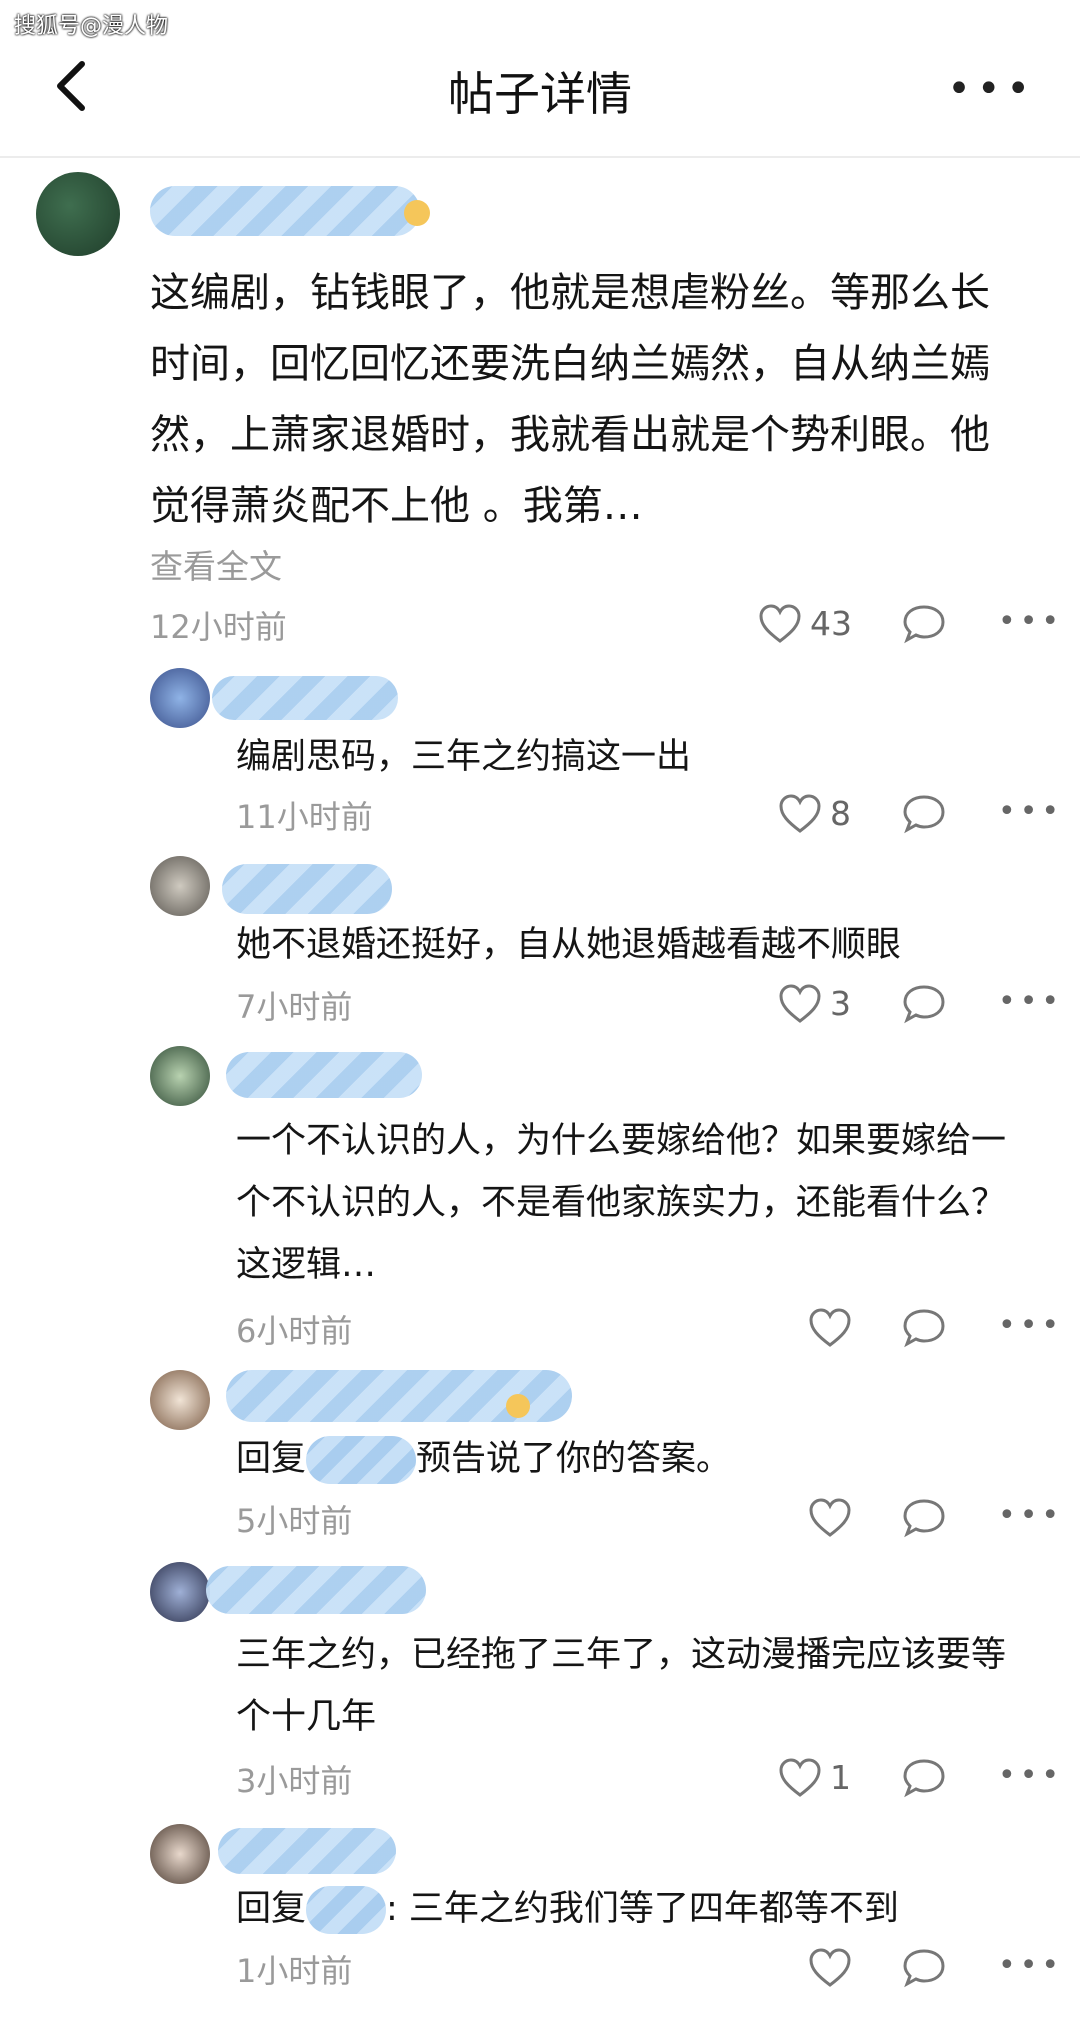  Describe the element at coordinates (840, 813) in the screenshot. I see `like-count: 8` at that location.